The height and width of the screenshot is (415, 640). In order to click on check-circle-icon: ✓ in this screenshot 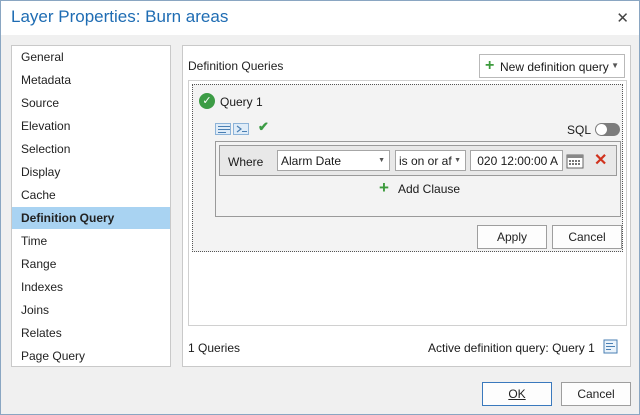, I will do `click(207, 101)`.